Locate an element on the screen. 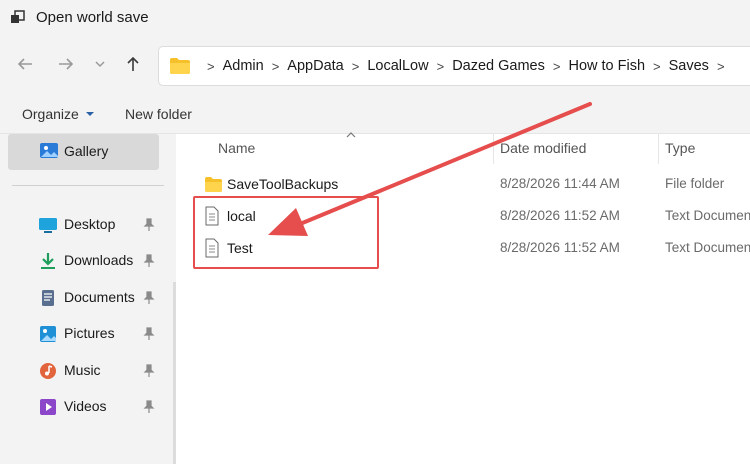  recent-locations-button is located at coordinates (100, 64).